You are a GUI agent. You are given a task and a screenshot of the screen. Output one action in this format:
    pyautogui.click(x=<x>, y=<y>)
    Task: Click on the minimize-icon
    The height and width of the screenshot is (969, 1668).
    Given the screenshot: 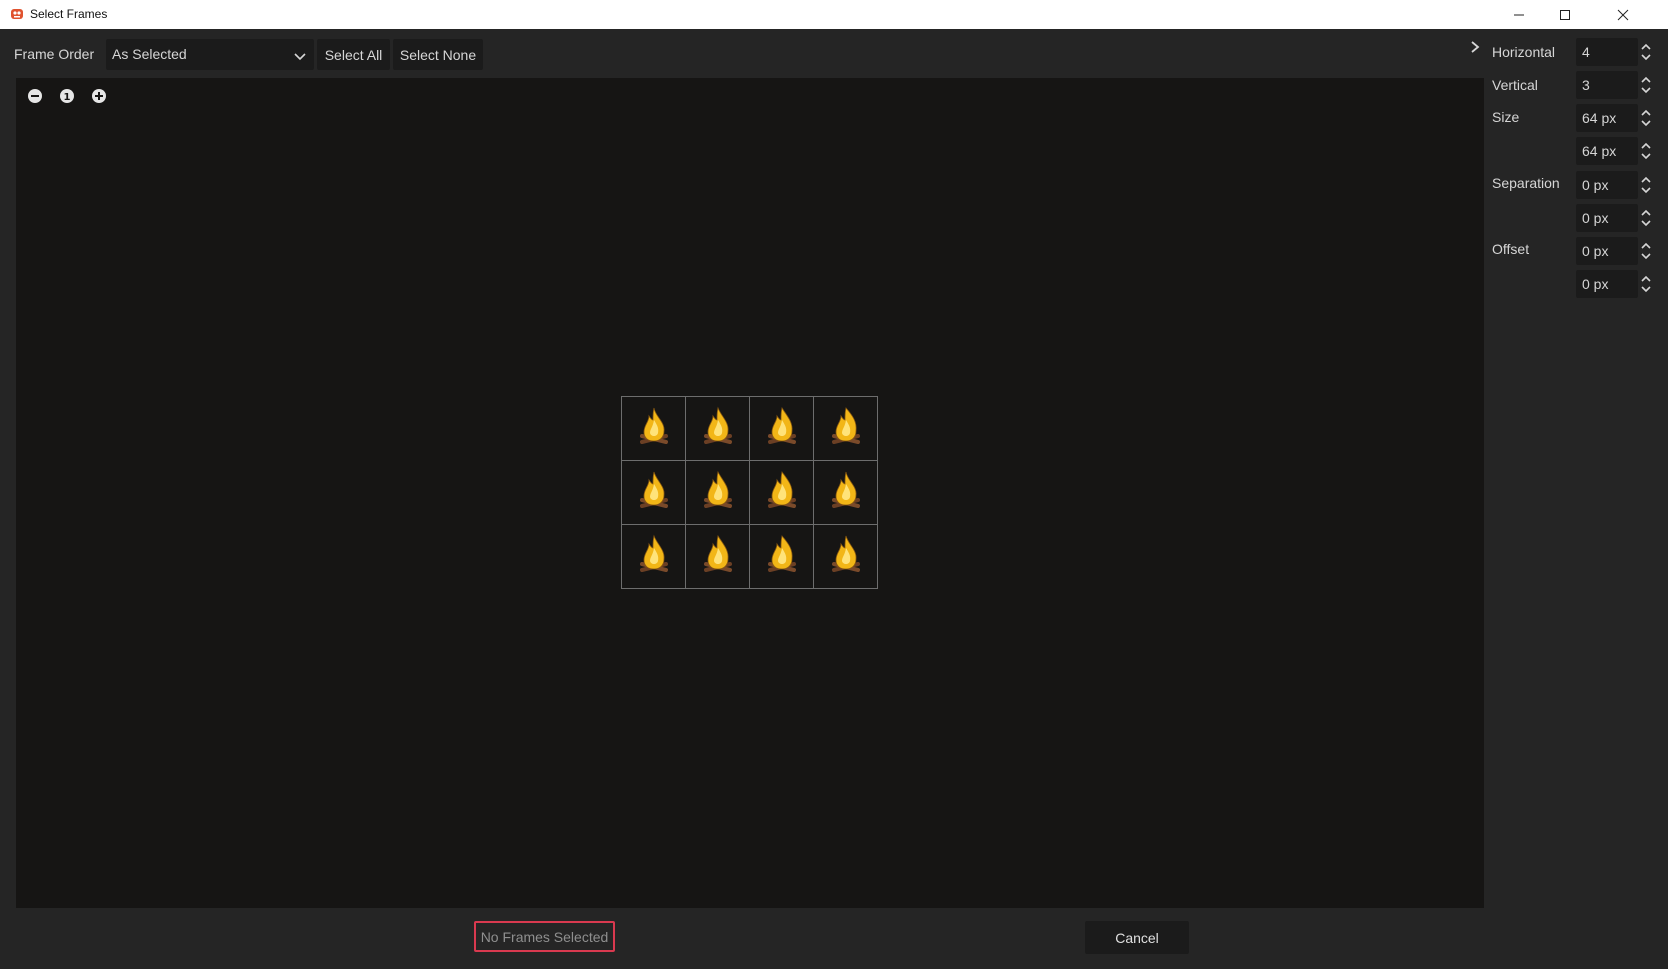 What is the action you would take?
    pyautogui.click(x=1519, y=14)
    